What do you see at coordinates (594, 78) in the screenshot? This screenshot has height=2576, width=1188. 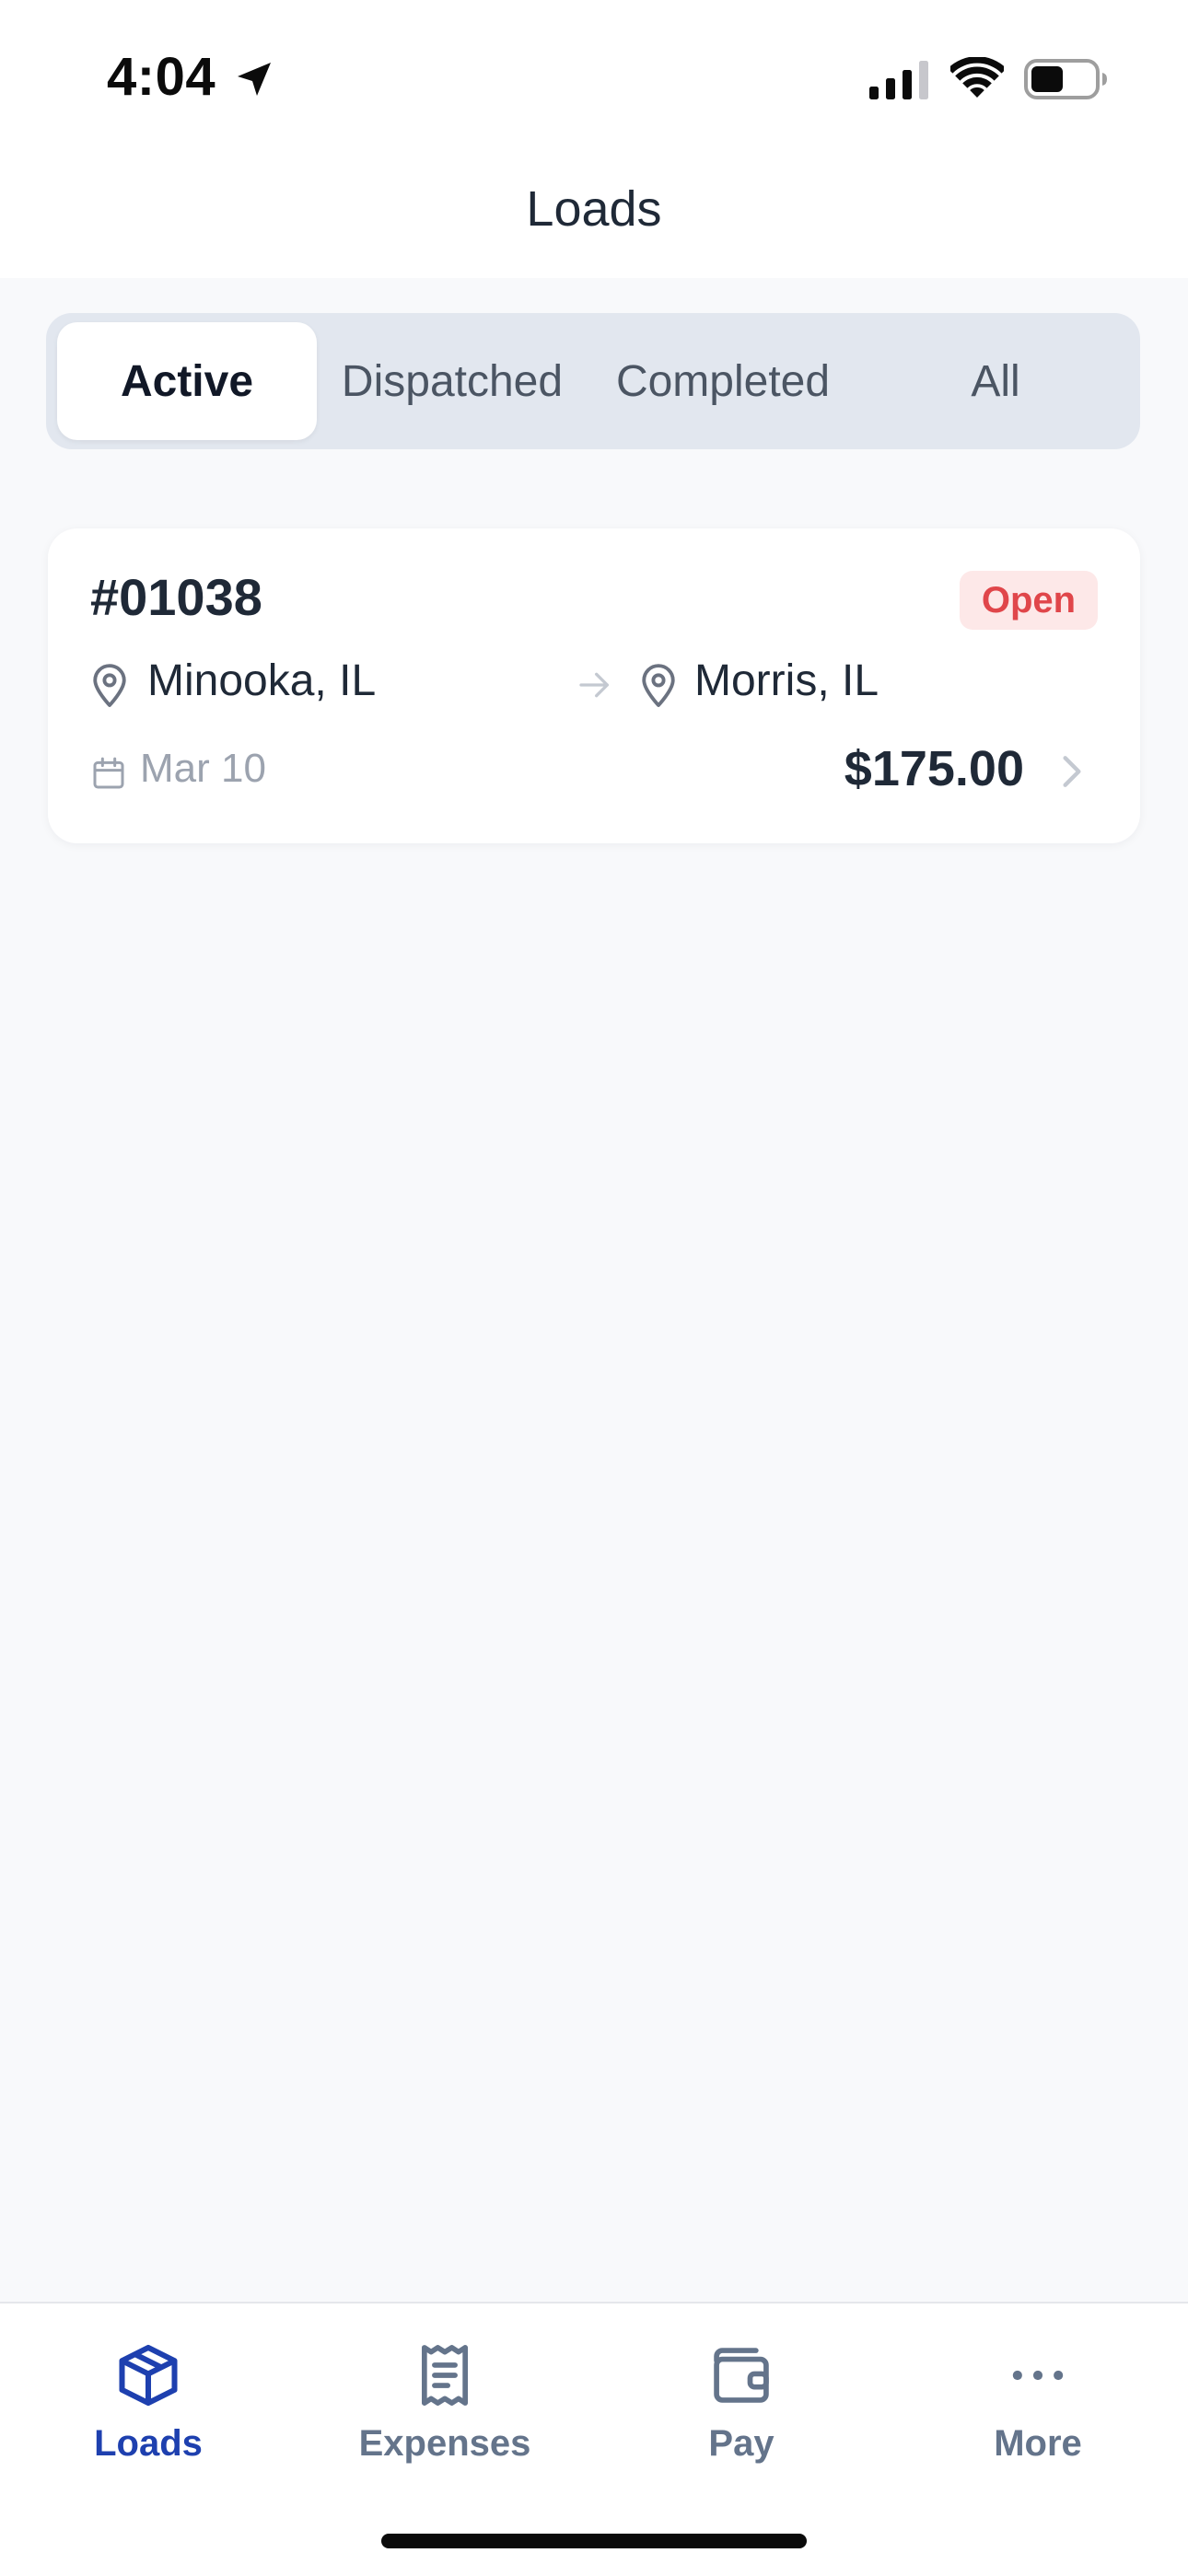 I see `status-bar: 4:04` at bounding box center [594, 78].